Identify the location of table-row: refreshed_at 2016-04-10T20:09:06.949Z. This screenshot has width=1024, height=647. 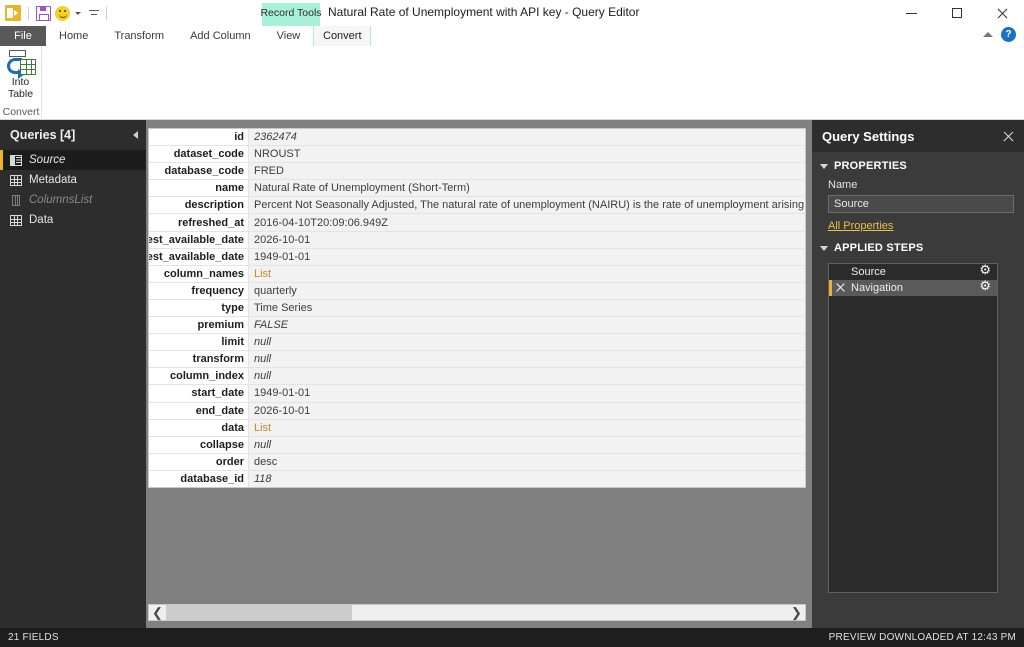
(477, 223).